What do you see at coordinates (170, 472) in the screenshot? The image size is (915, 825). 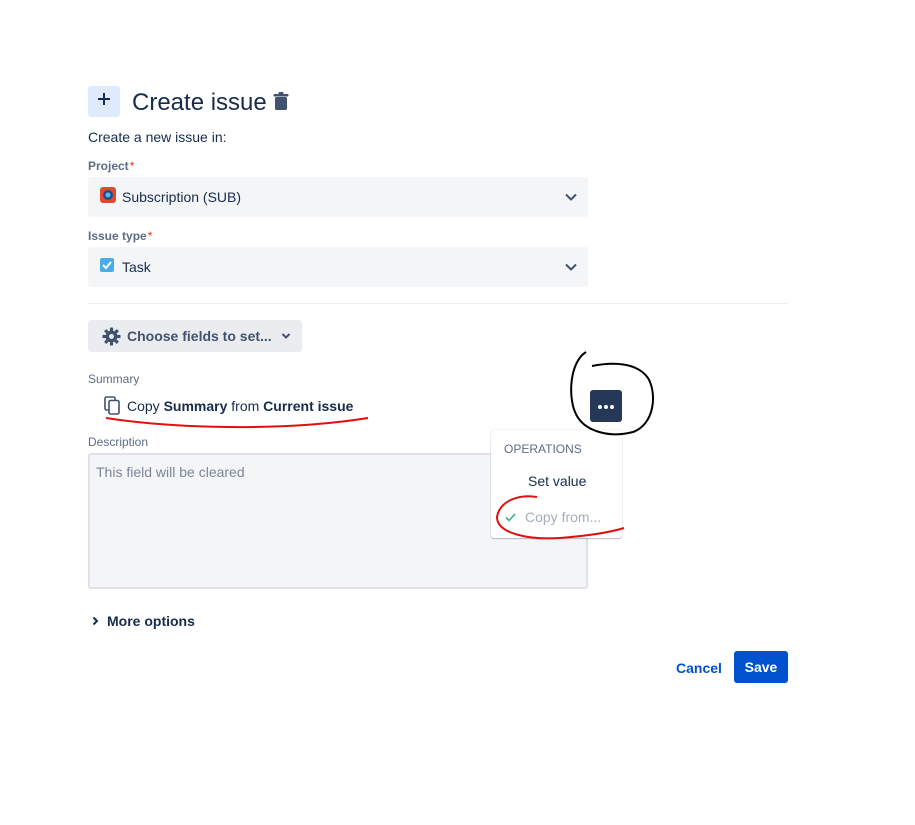 I see `description-placeholder: This field will be cleared` at bounding box center [170, 472].